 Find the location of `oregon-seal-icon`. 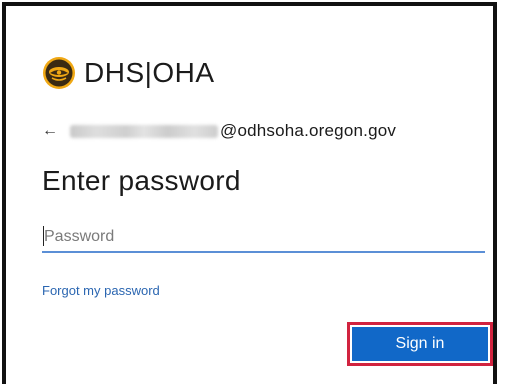

oregon-seal-icon is located at coordinates (59, 73).